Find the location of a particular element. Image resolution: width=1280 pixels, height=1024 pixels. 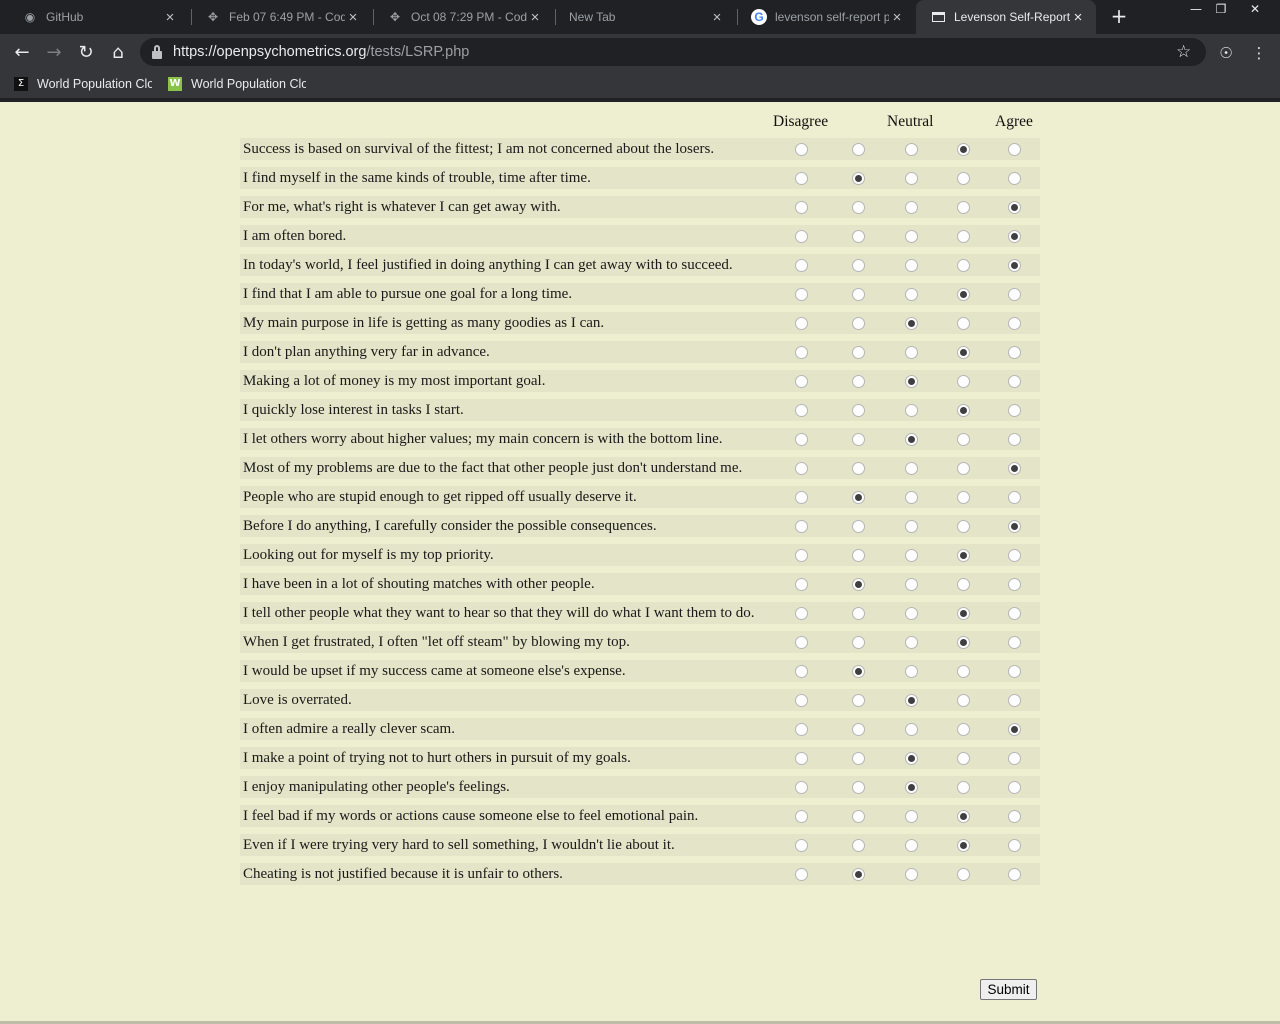

menu-icon: ⋮ is located at coordinates (1259, 53).